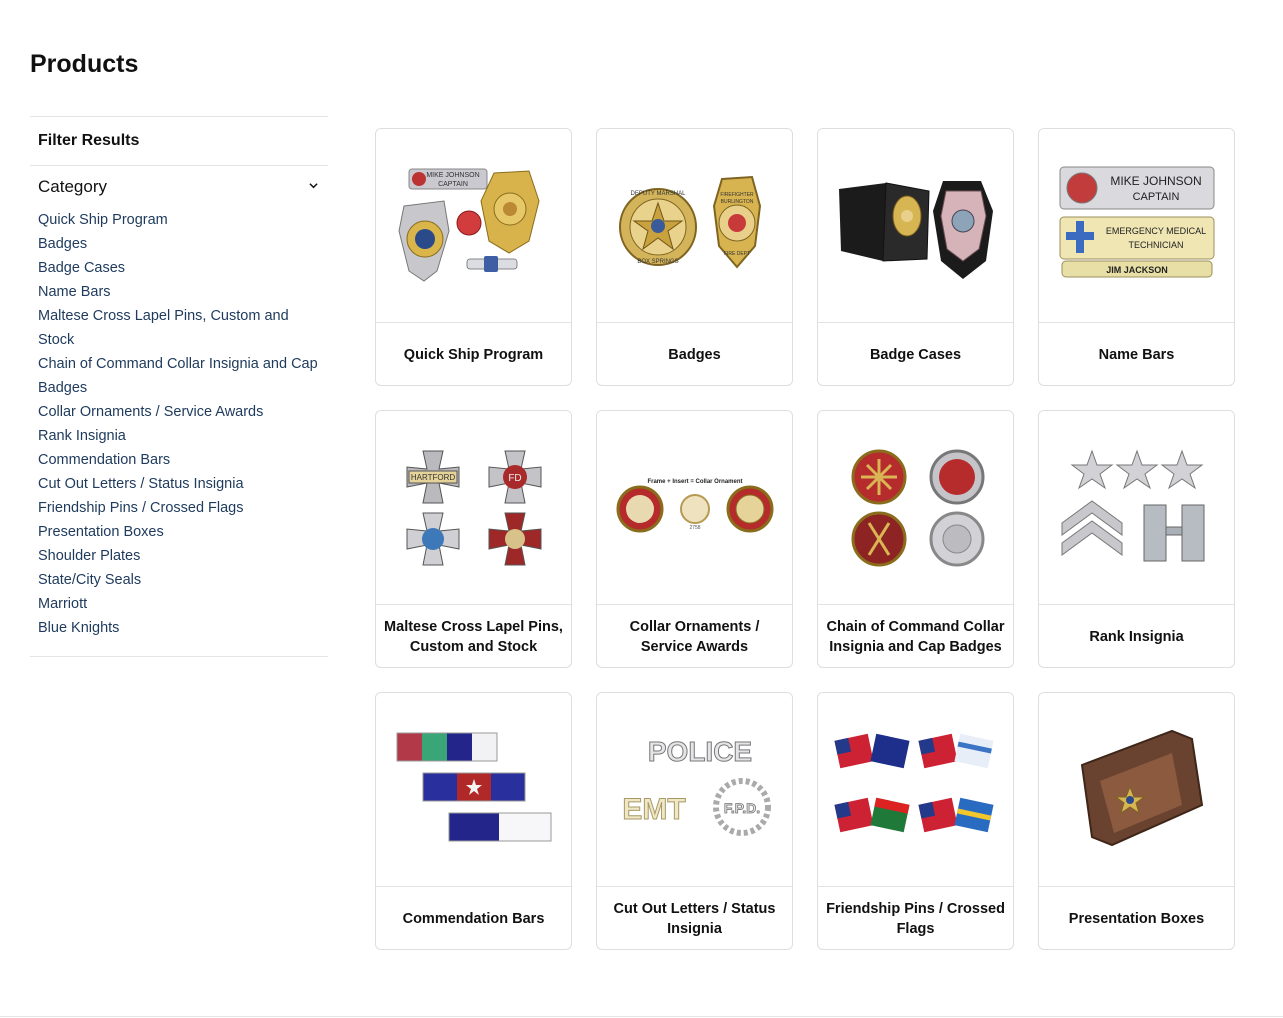 This screenshot has height=1018, width=1283. What do you see at coordinates (915, 508) in the screenshot?
I see `product-image-chain-of-command` at bounding box center [915, 508].